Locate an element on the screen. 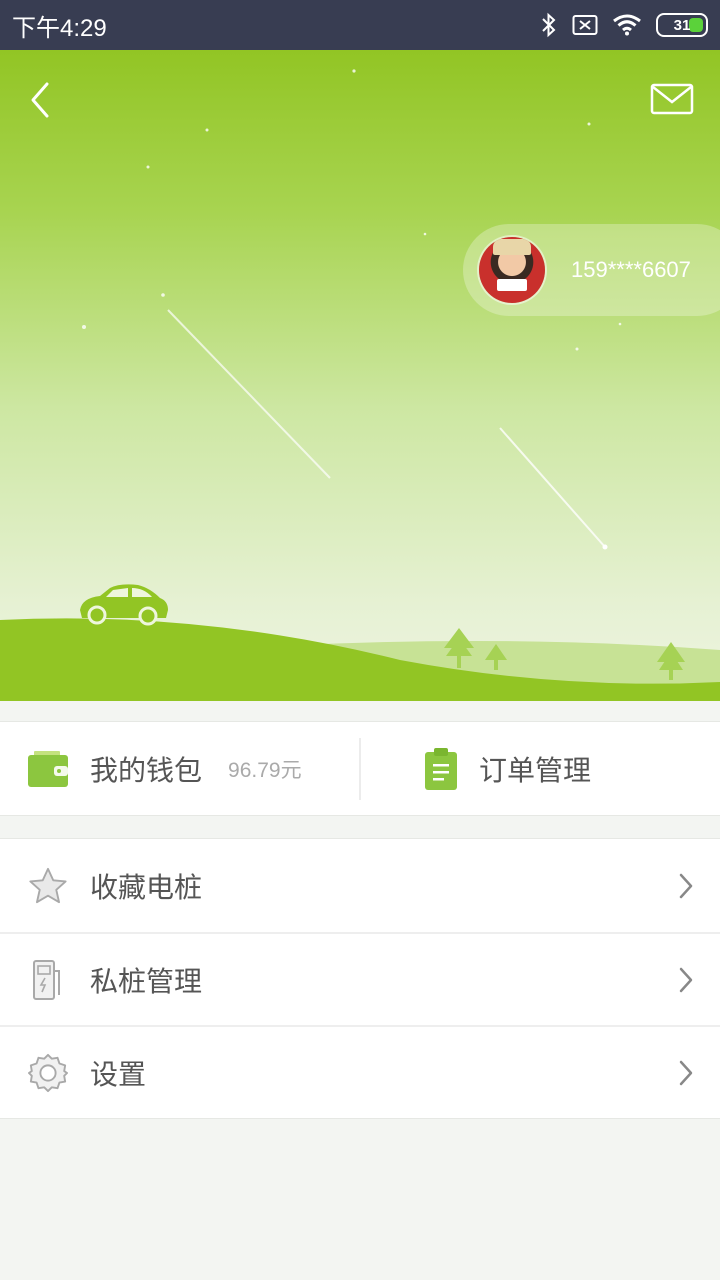 Image resolution: width=720 pixels, height=1280 pixels. wallet-button: 我的钱包 96.79元 is located at coordinates (161, 768).